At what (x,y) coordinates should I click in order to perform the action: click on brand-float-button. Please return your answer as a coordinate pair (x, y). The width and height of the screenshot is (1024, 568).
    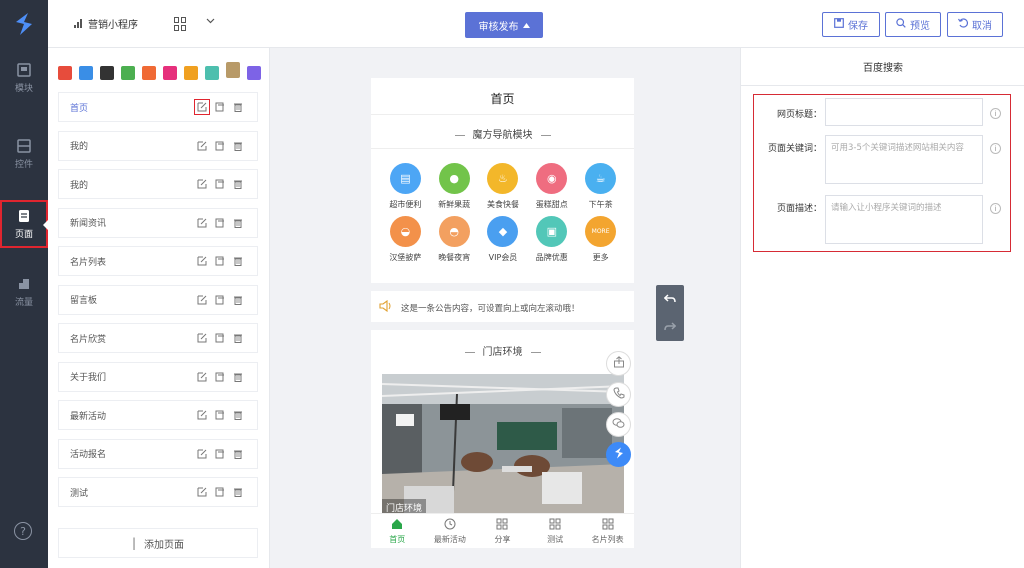
    Looking at the image, I should click on (618, 454).